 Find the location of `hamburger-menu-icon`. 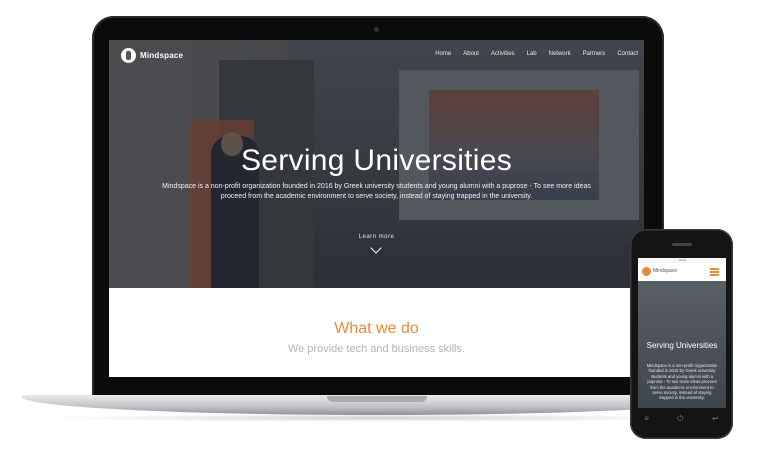

hamburger-menu-icon is located at coordinates (714, 272).